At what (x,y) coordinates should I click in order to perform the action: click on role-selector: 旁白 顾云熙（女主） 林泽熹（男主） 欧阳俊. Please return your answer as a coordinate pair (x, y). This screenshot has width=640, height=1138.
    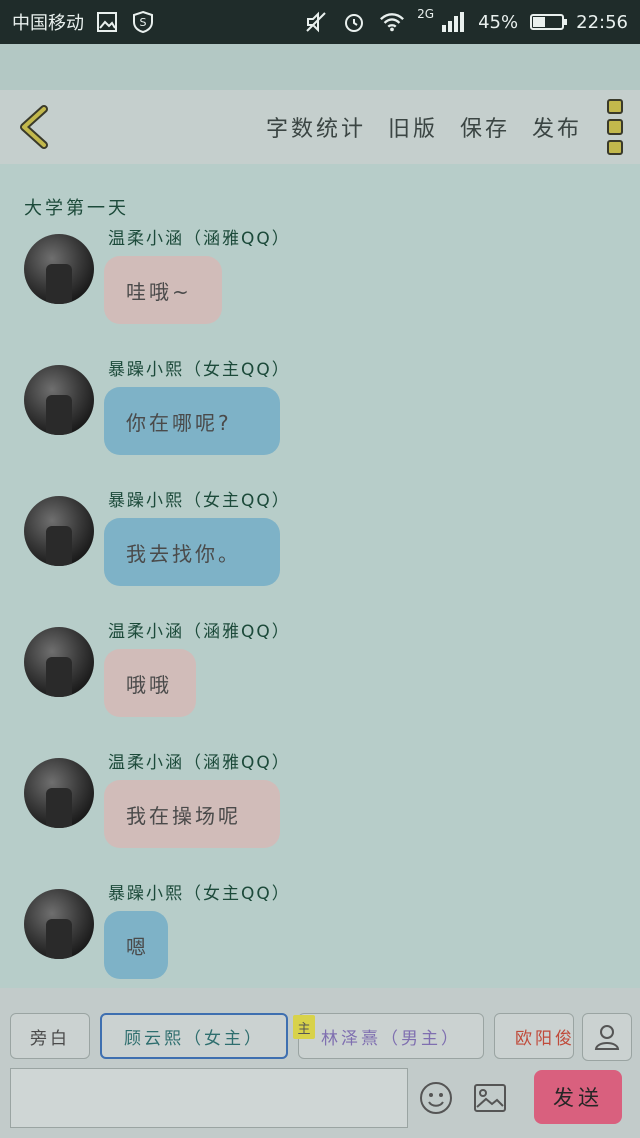
    Looking at the image, I should click on (321, 1037).